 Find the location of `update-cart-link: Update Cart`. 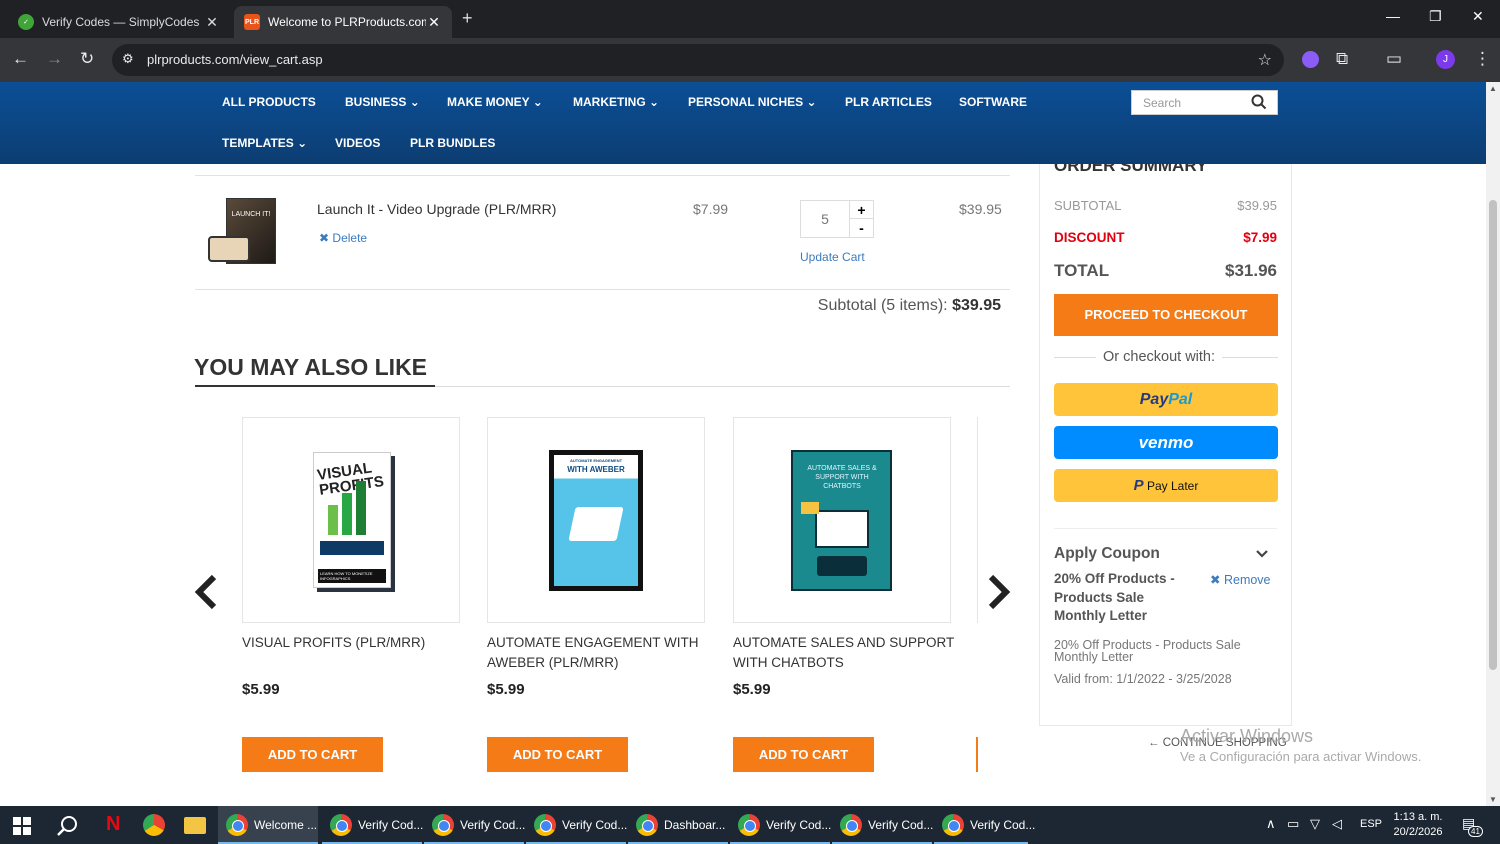

update-cart-link: Update Cart is located at coordinates (832, 257).